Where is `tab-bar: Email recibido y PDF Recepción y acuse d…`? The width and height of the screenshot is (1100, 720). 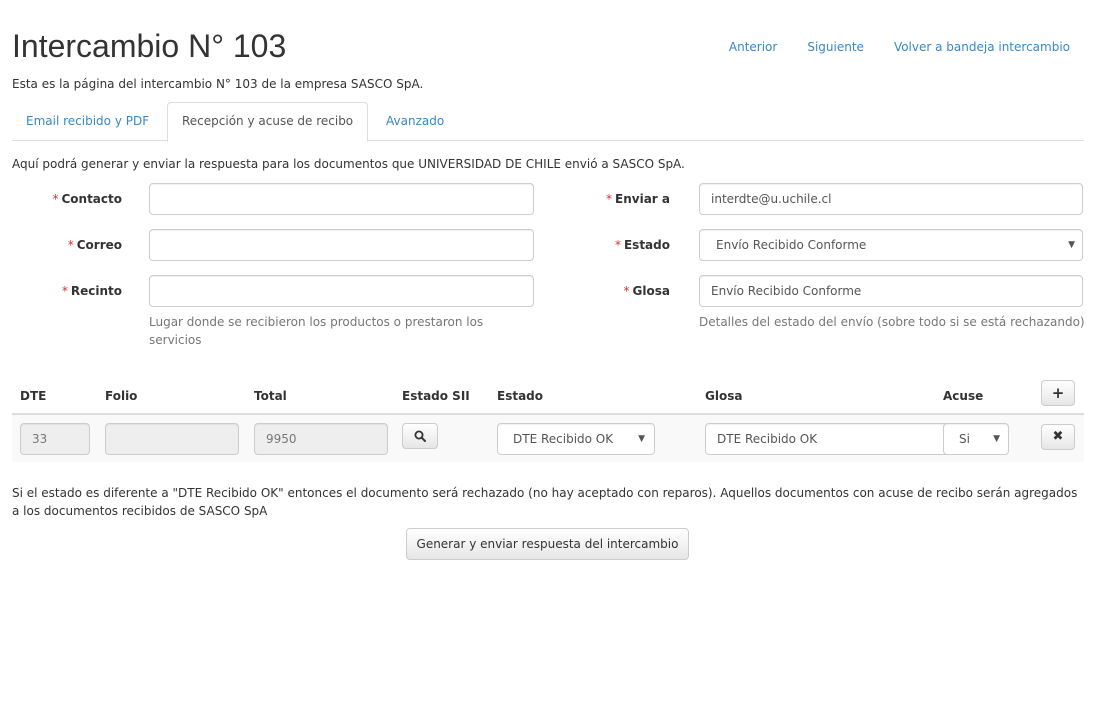
tab-bar: Email recibido y PDF Recepción y acuse d… is located at coordinates (548, 122).